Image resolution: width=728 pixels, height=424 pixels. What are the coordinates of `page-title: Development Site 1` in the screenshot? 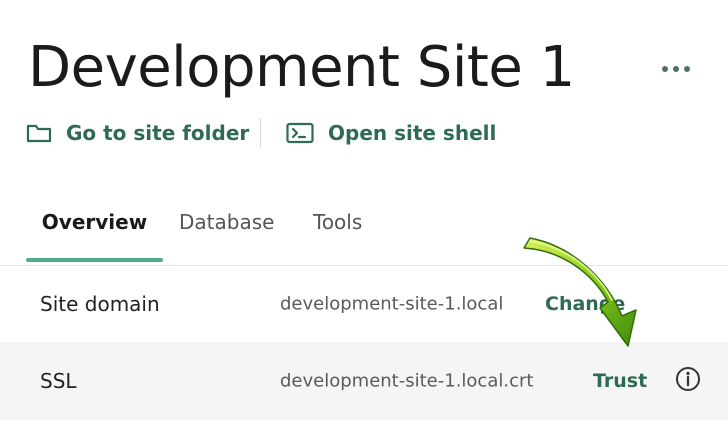 It's located at (301, 67).